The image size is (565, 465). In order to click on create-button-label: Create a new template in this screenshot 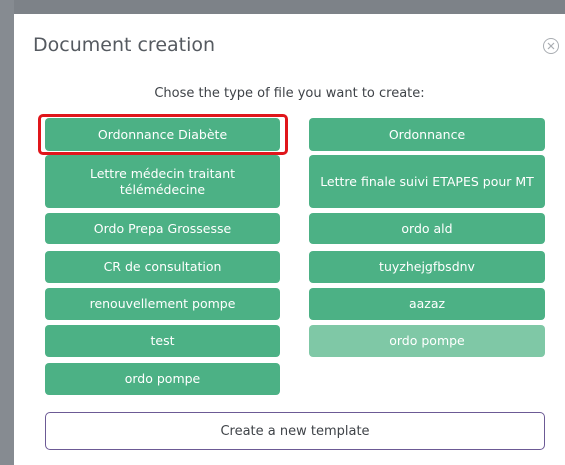, I will do `click(295, 431)`.